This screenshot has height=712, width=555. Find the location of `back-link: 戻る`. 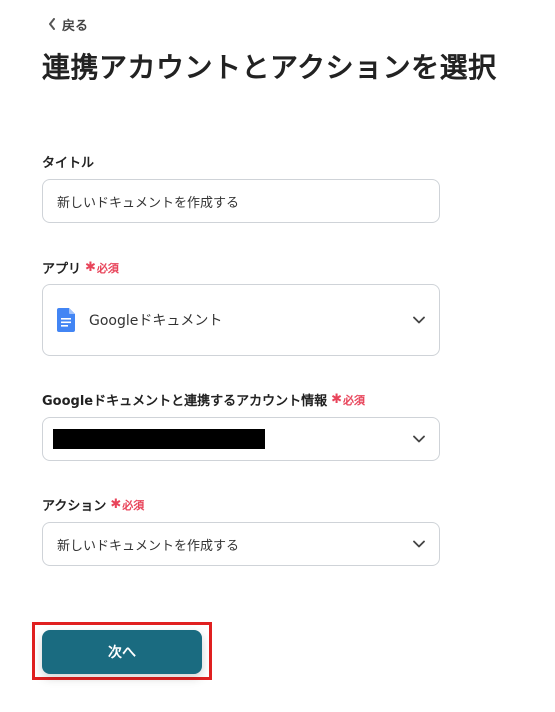

back-link: 戻る is located at coordinates (68, 24).